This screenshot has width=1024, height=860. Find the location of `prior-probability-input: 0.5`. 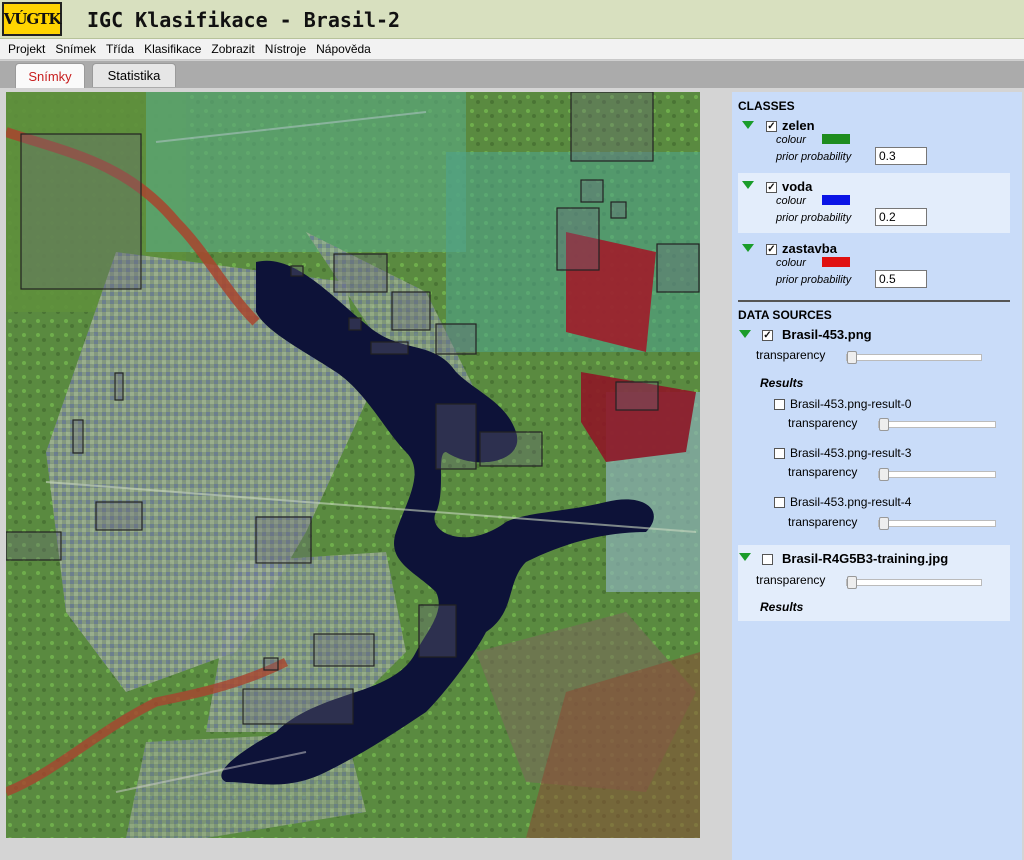

prior-probability-input: 0.5 is located at coordinates (901, 279).